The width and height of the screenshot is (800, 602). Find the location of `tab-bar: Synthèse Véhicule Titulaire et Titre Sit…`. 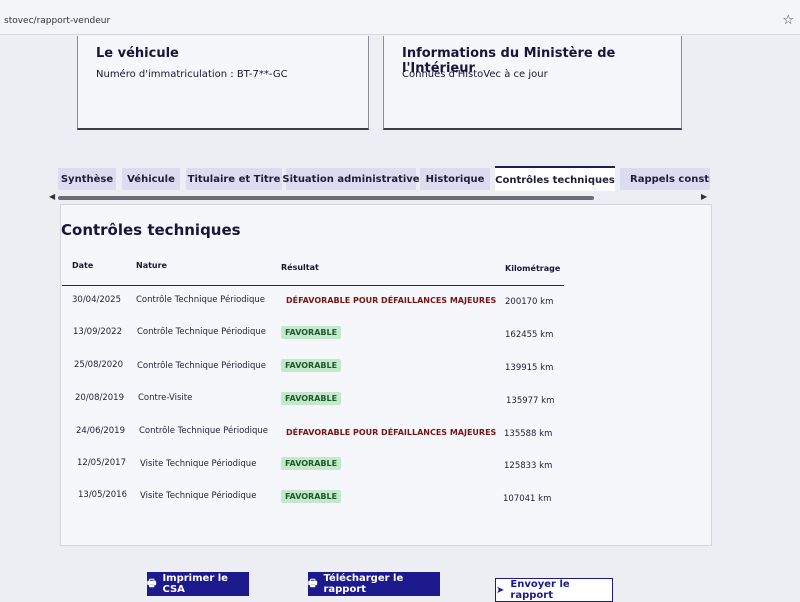

tab-bar: Synthèse Véhicule Titulaire et Titre Sit… is located at coordinates (384, 178).